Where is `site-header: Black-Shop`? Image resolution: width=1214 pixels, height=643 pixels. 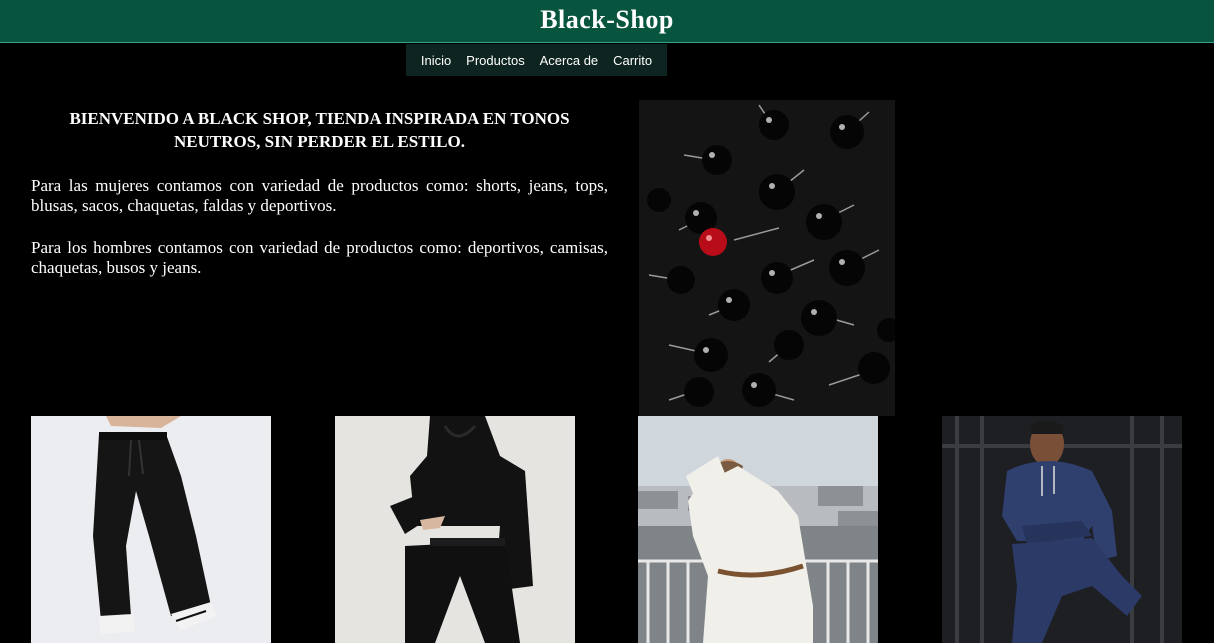 site-header: Black-Shop is located at coordinates (607, 21).